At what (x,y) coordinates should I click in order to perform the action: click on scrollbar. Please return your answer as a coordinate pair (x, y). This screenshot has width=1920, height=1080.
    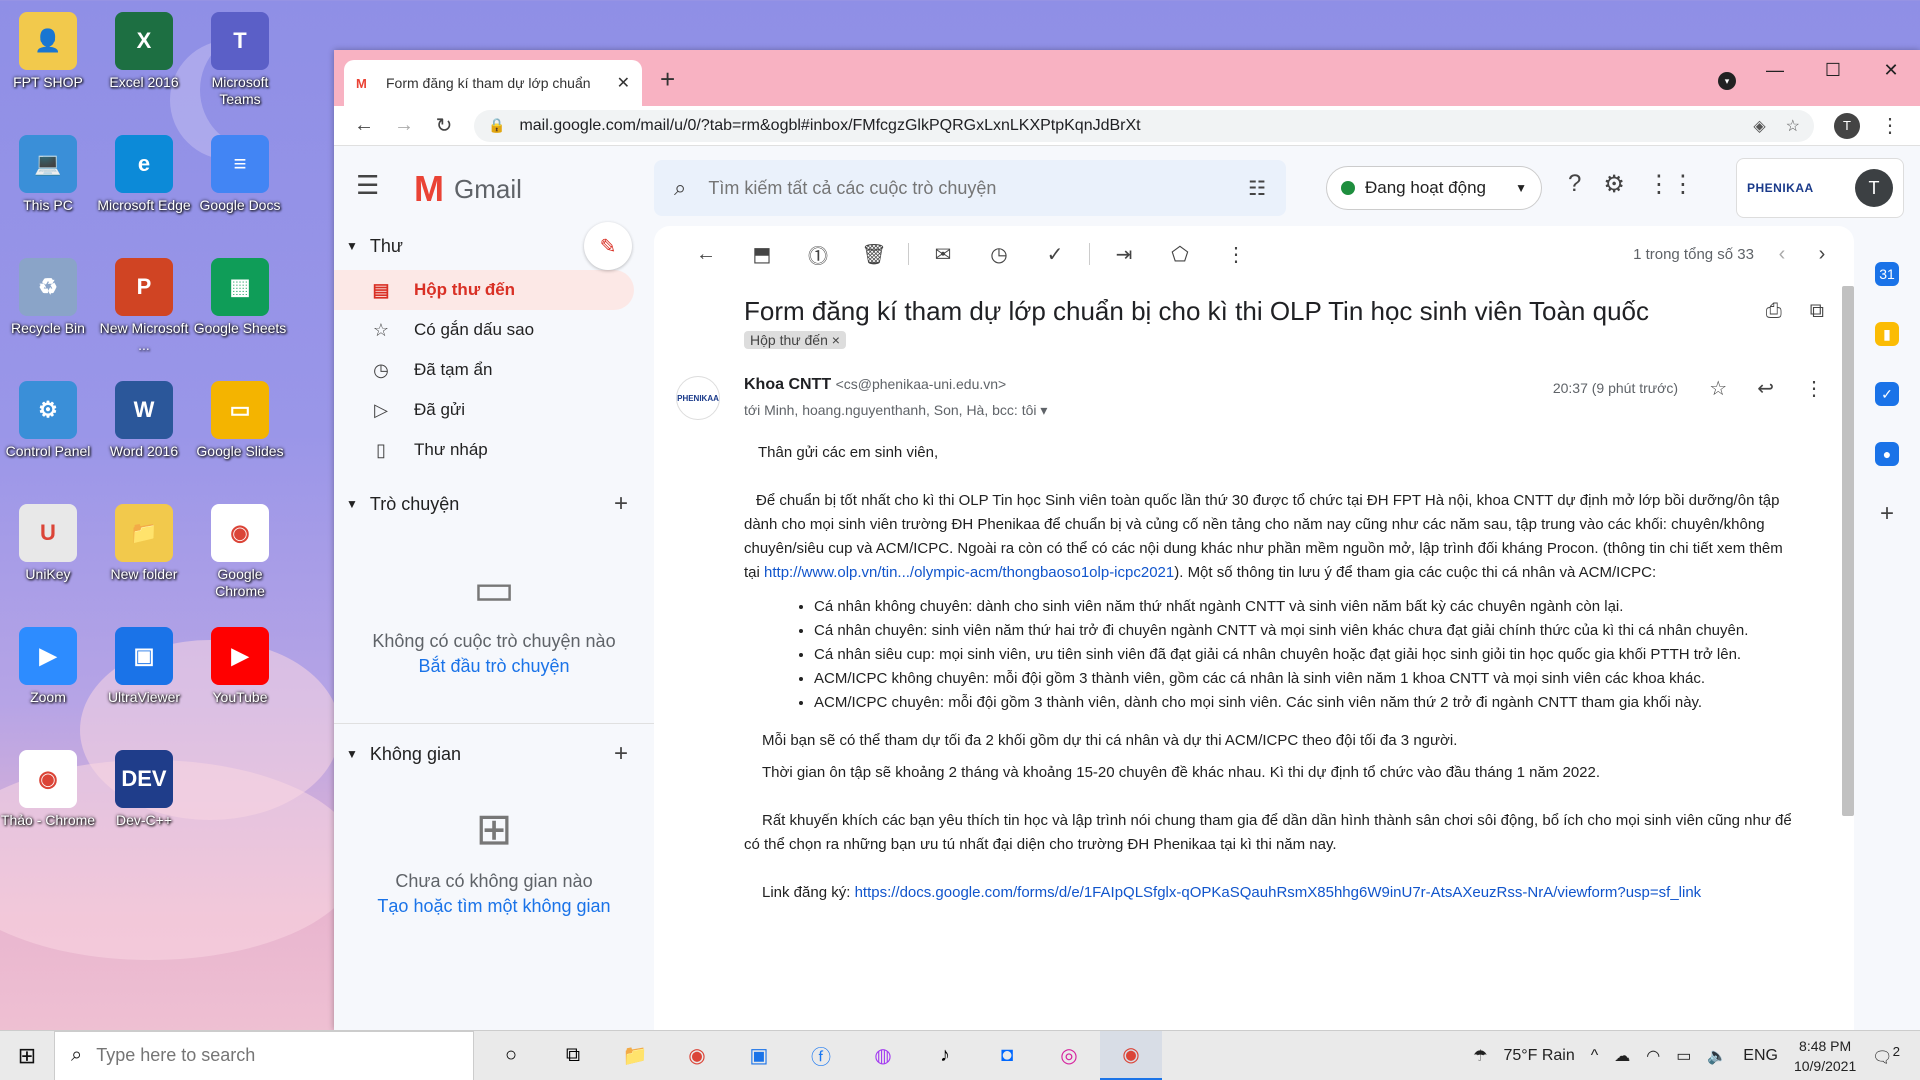
    Looking at the image, I should click on (1848, 551).